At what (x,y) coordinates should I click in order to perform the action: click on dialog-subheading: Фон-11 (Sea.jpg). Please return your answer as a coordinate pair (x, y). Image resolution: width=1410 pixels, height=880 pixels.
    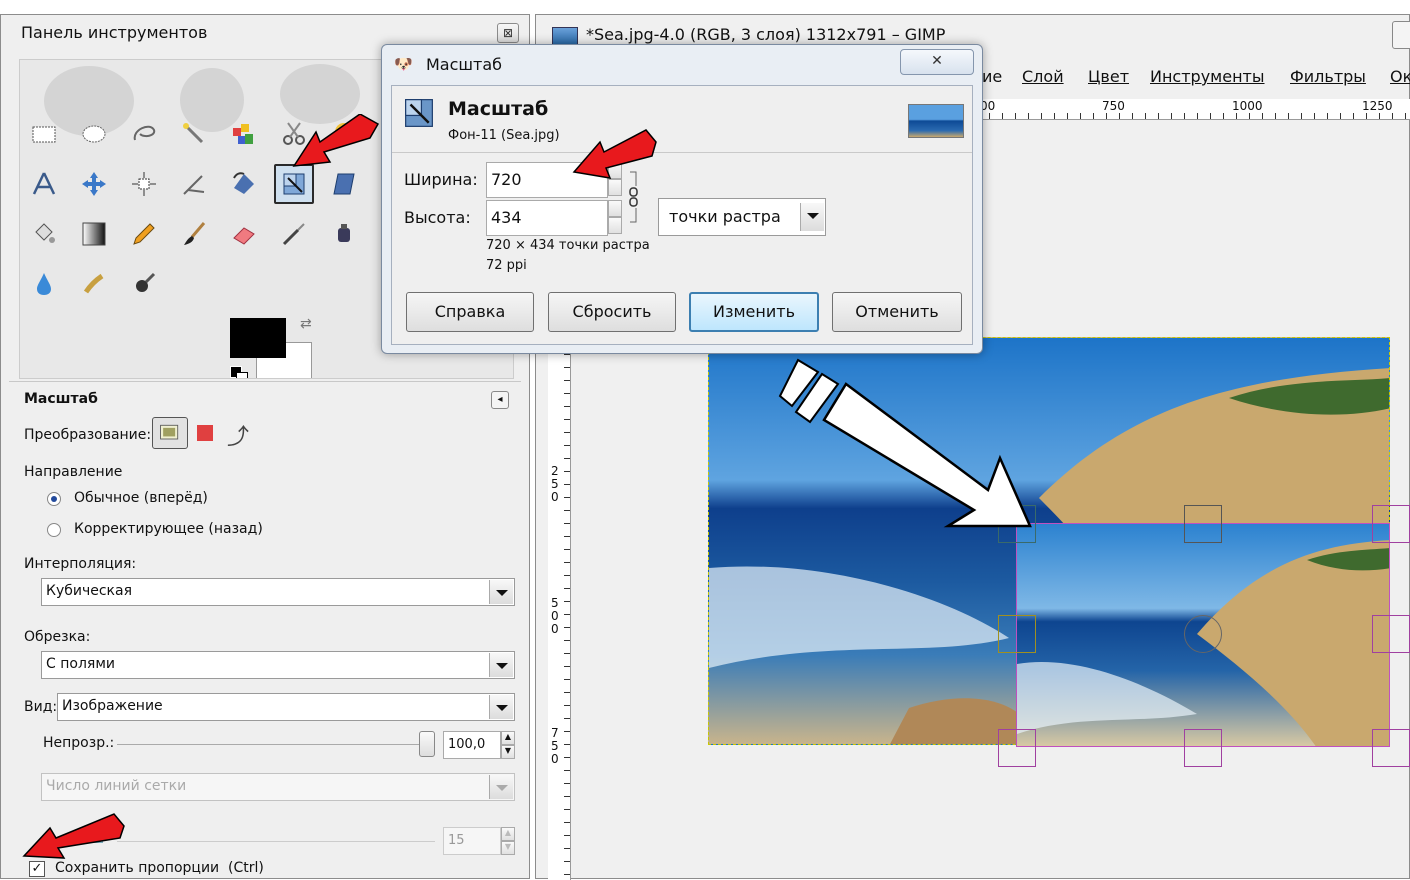
    Looking at the image, I should click on (504, 135).